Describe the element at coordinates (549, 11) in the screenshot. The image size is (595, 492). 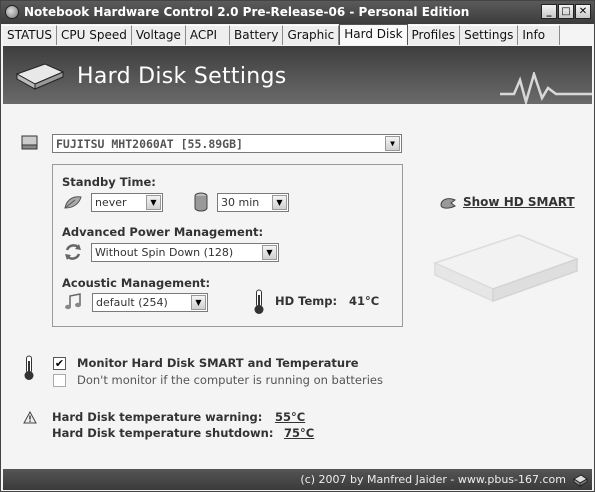
I see `minimize-button: _` at that location.